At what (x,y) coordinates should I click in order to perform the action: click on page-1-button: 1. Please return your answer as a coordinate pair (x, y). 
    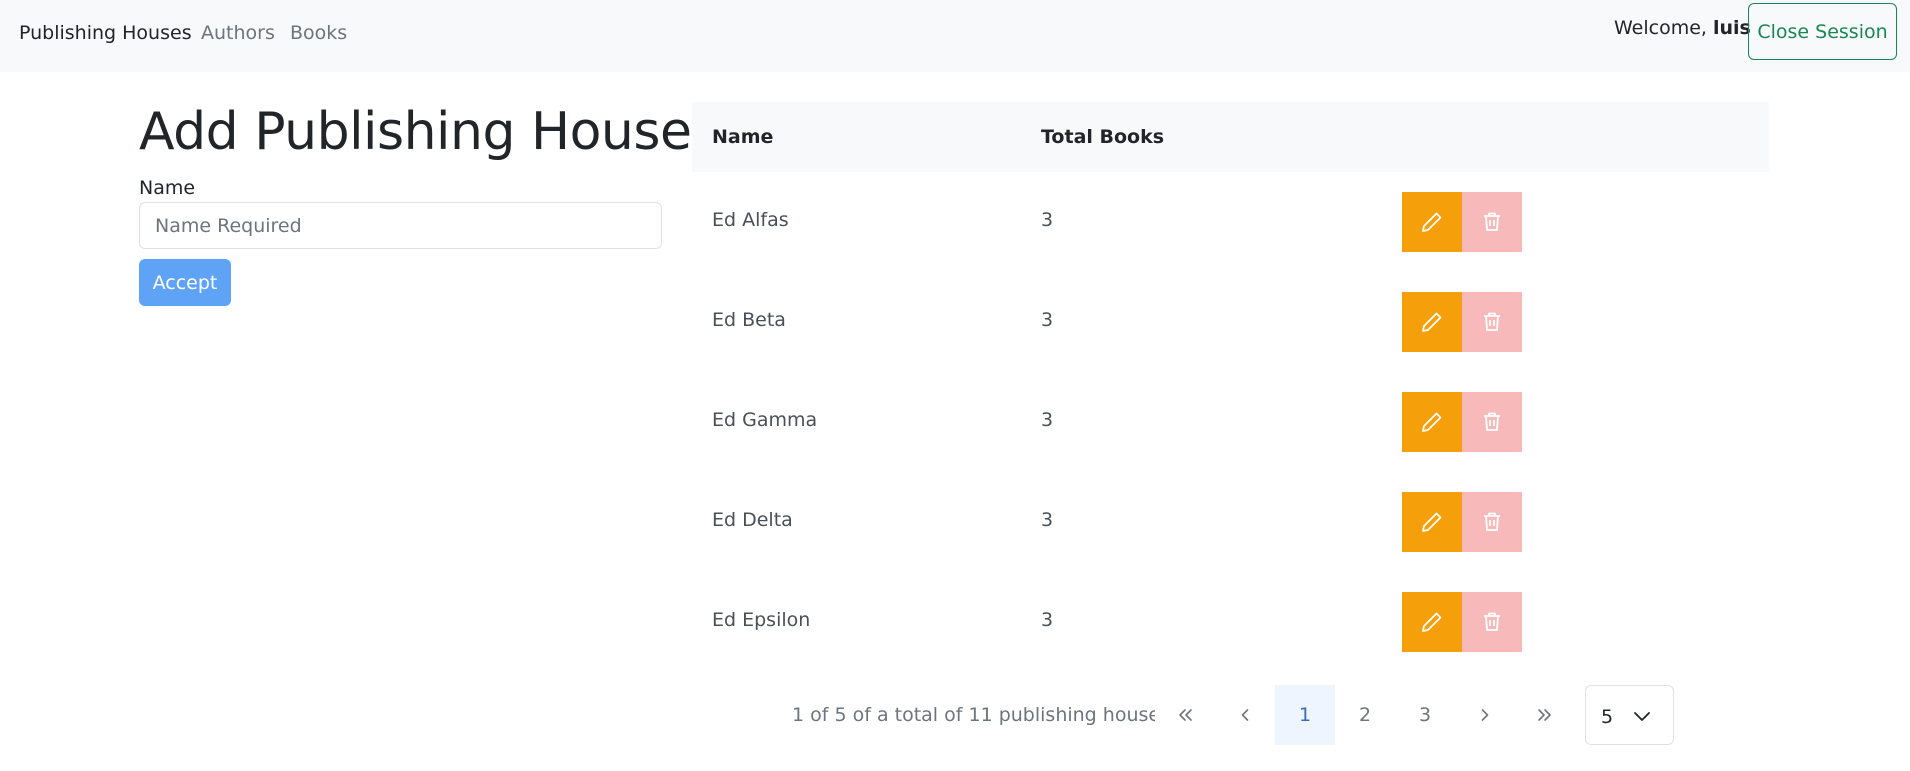
    Looking at the image, I should click on (1305, 715).